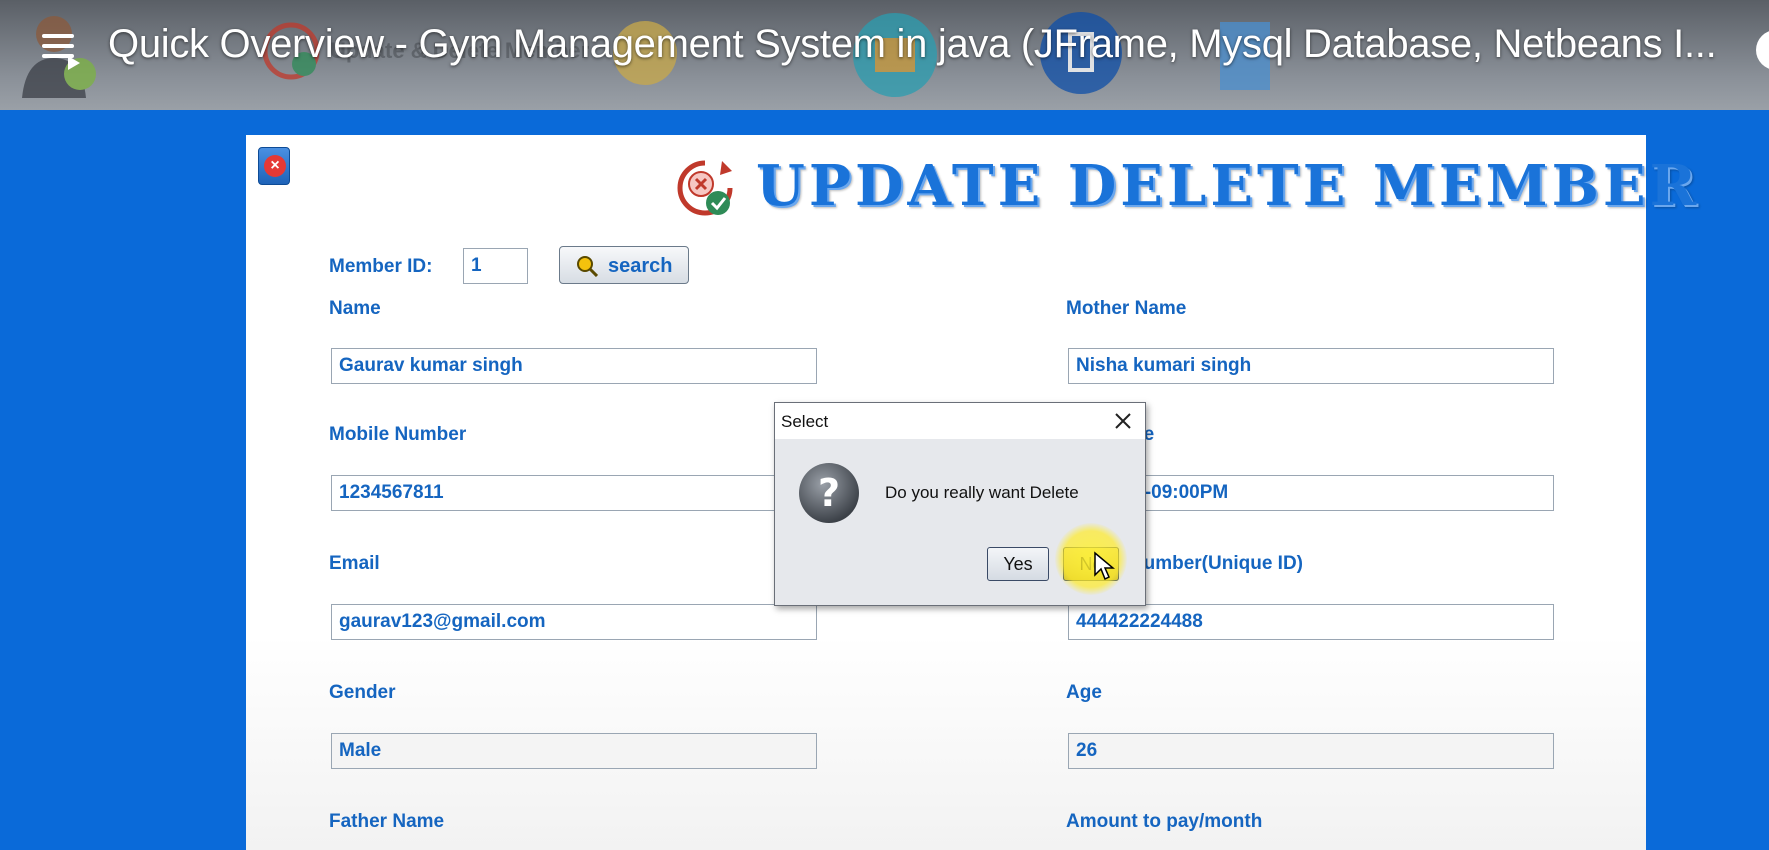  I want to click on gender-label: Gender, so click(362, 692).